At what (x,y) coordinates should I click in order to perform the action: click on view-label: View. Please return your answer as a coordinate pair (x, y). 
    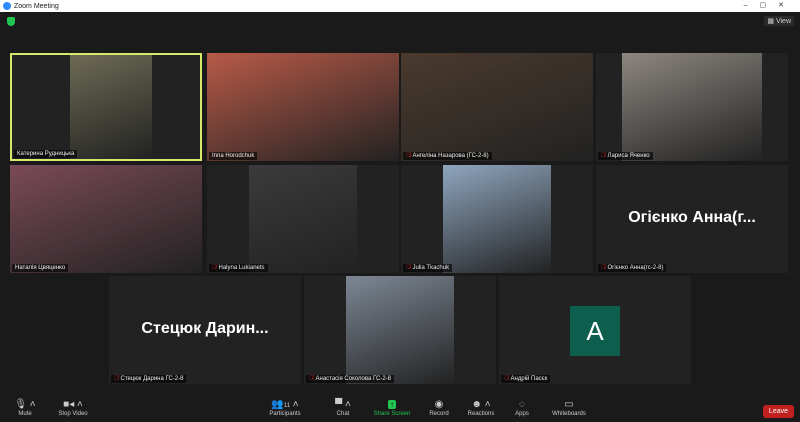
    Looking at the image, I should click on (783, 21).